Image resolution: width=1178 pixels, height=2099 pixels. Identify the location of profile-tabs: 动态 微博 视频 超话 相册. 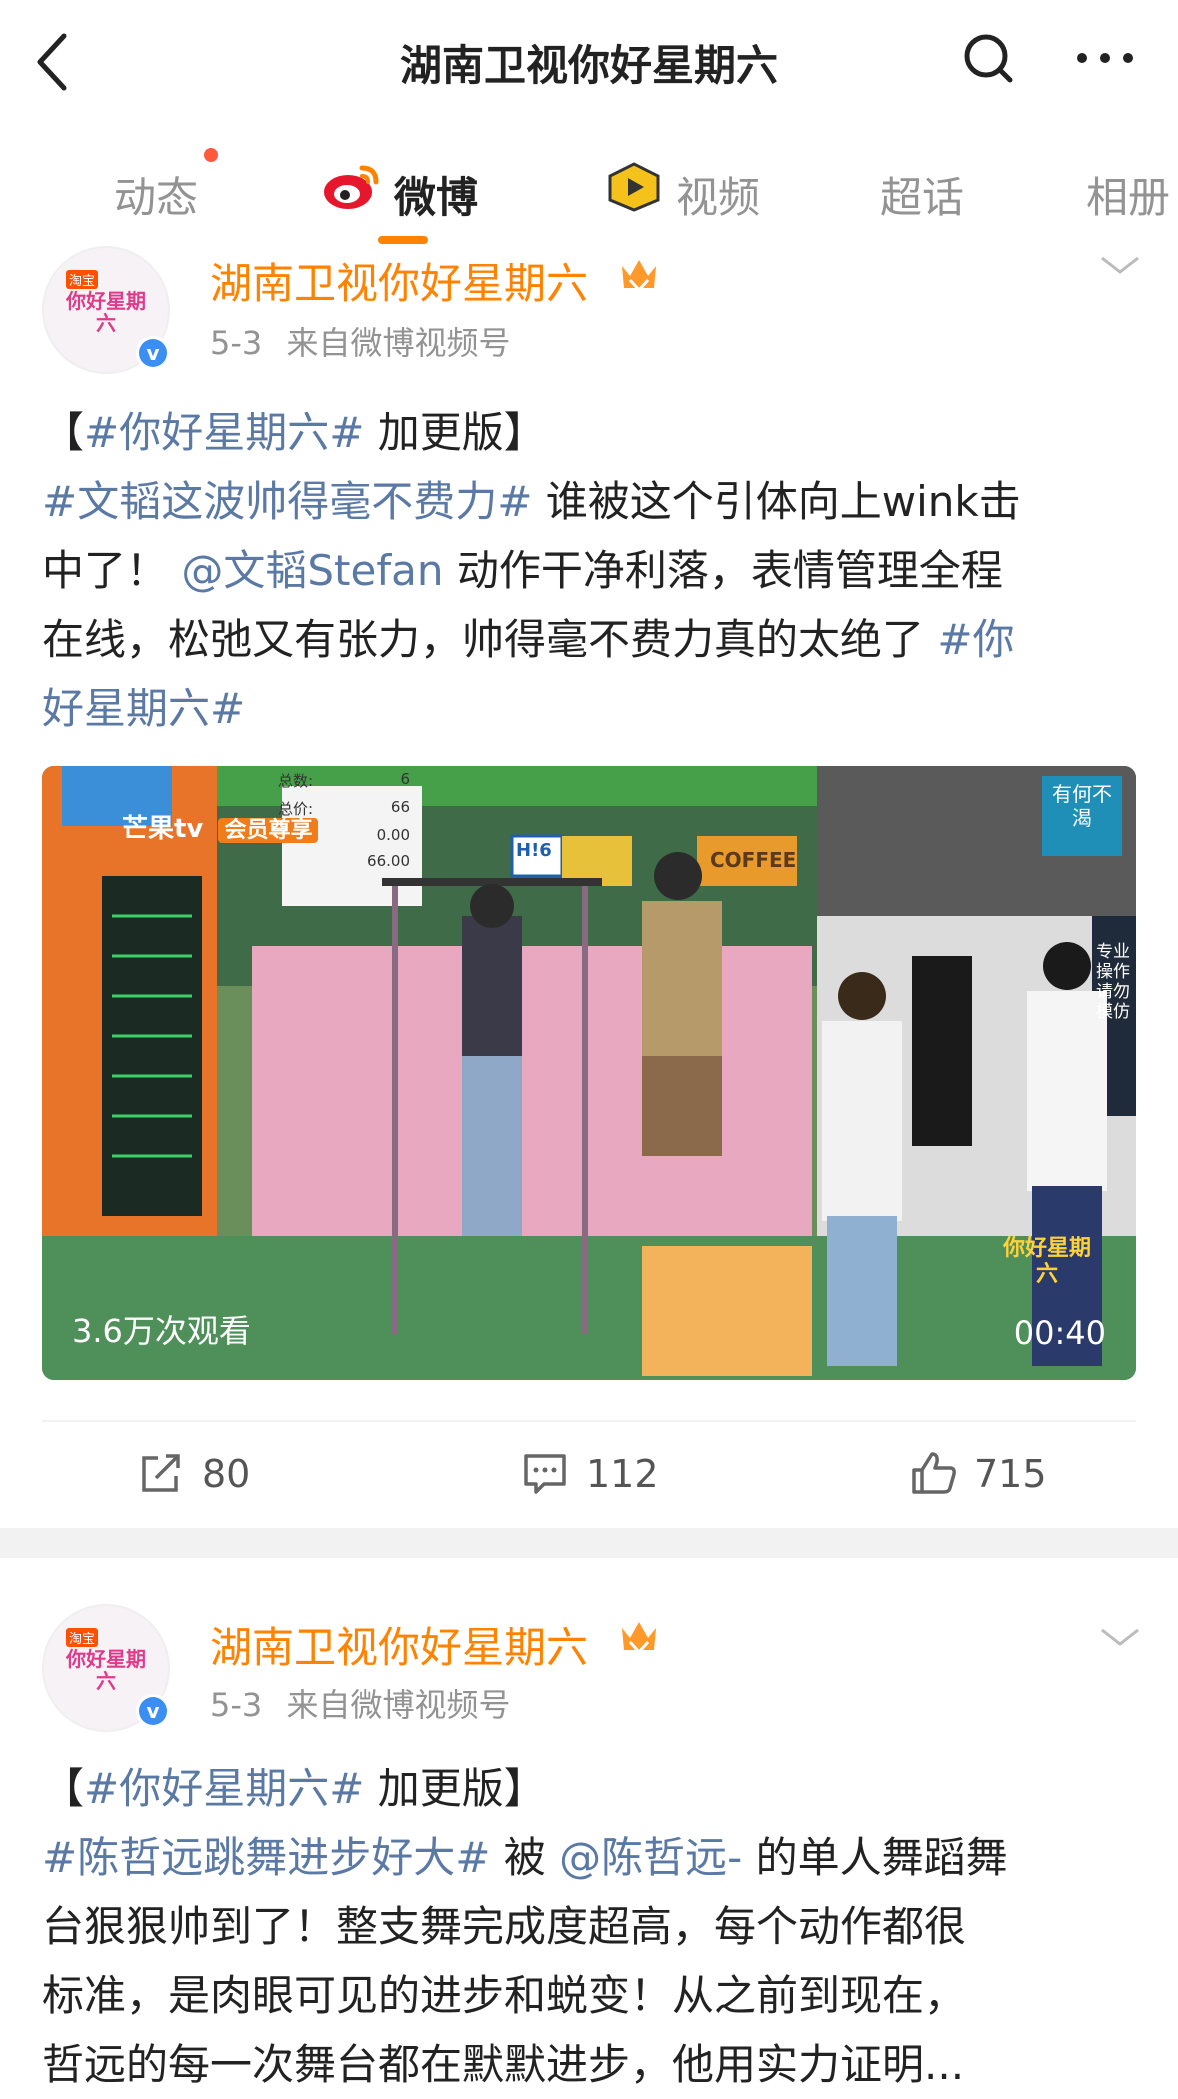
(589, 190).